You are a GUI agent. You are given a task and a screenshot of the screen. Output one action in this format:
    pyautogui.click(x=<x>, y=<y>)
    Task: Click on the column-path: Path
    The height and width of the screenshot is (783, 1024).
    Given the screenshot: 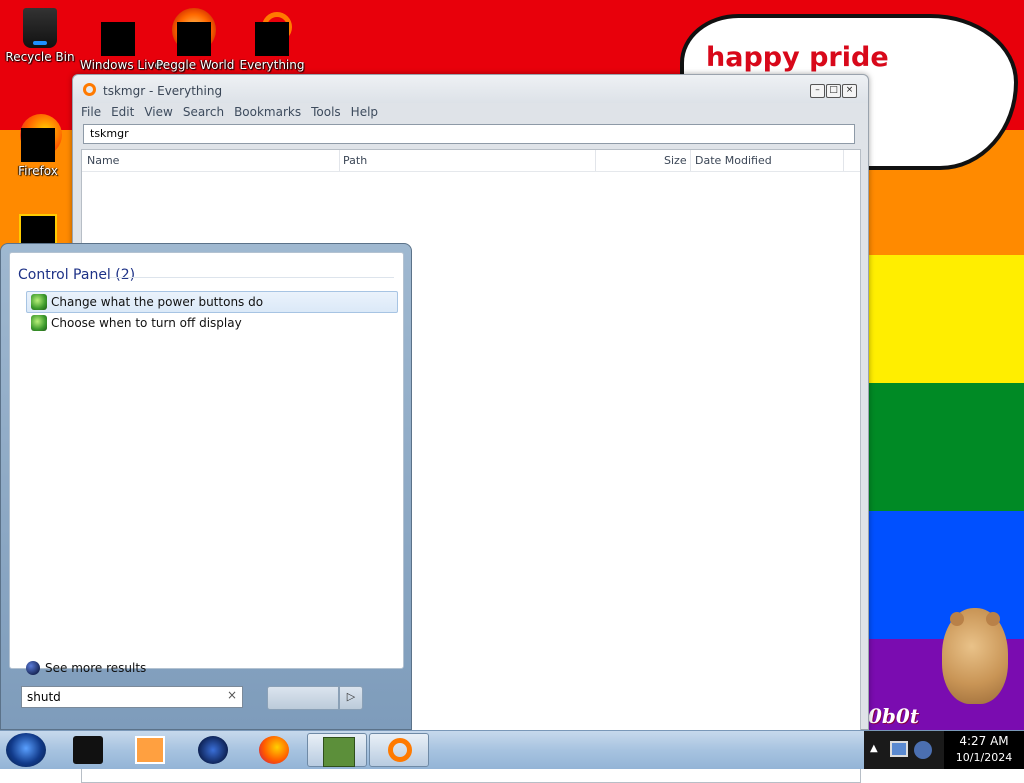 What is the action you would take?
    pyautogui.click(x=355, y=160)
    